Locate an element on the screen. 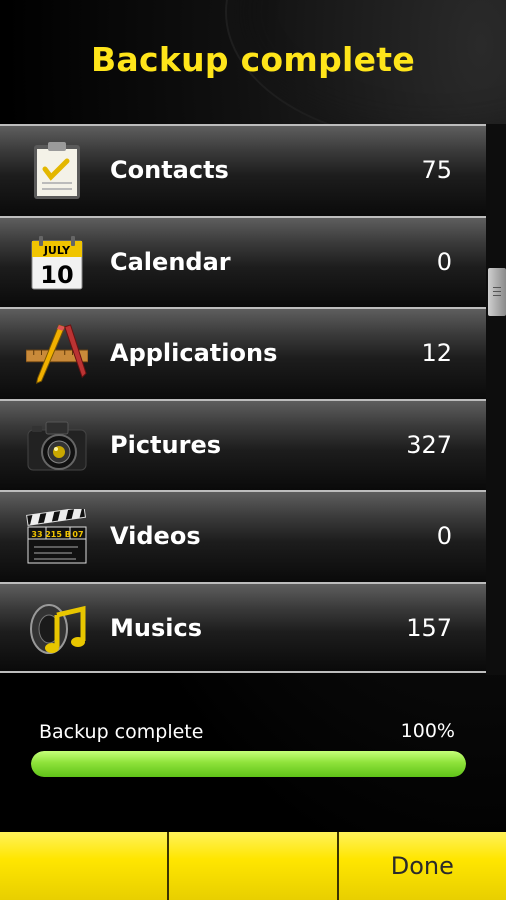 This screenshot has width=506, height=900. progress-label: Backup complete is located at coordinates (121, 732).